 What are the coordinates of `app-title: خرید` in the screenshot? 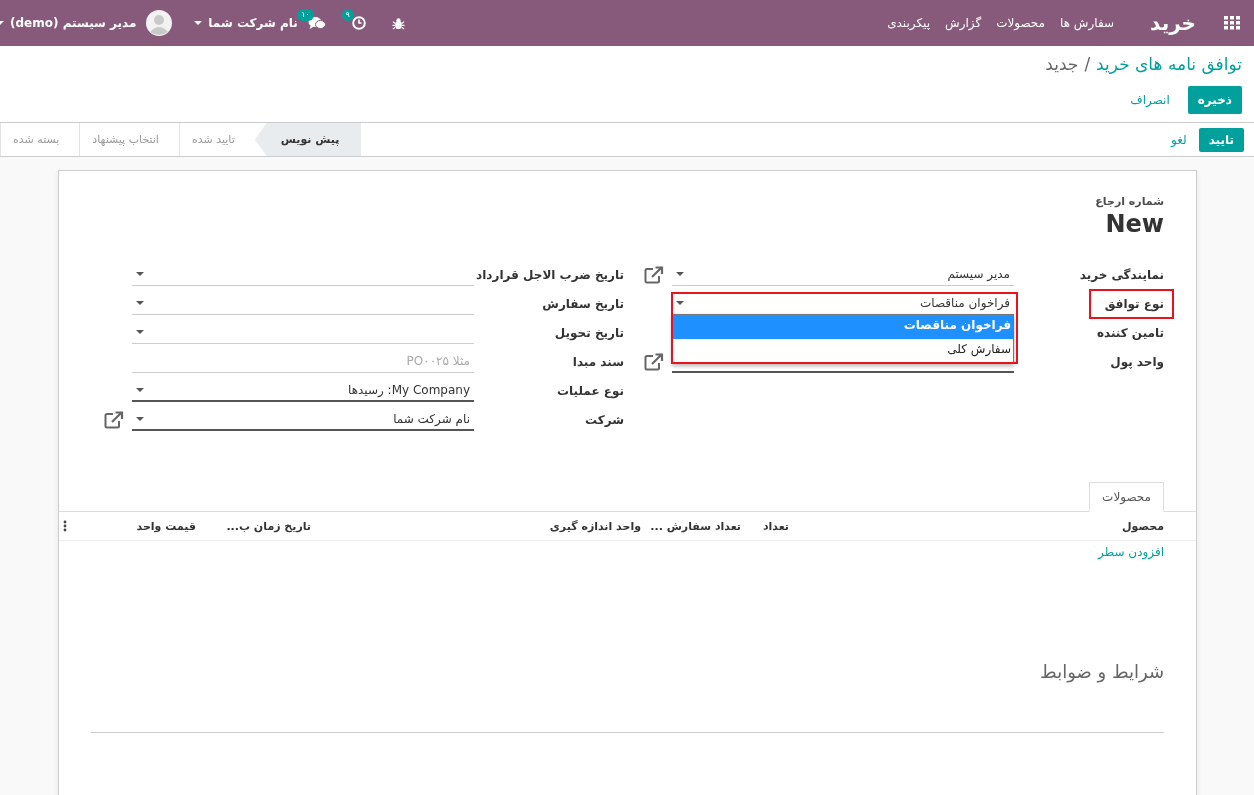 It's located at (1173, 23).